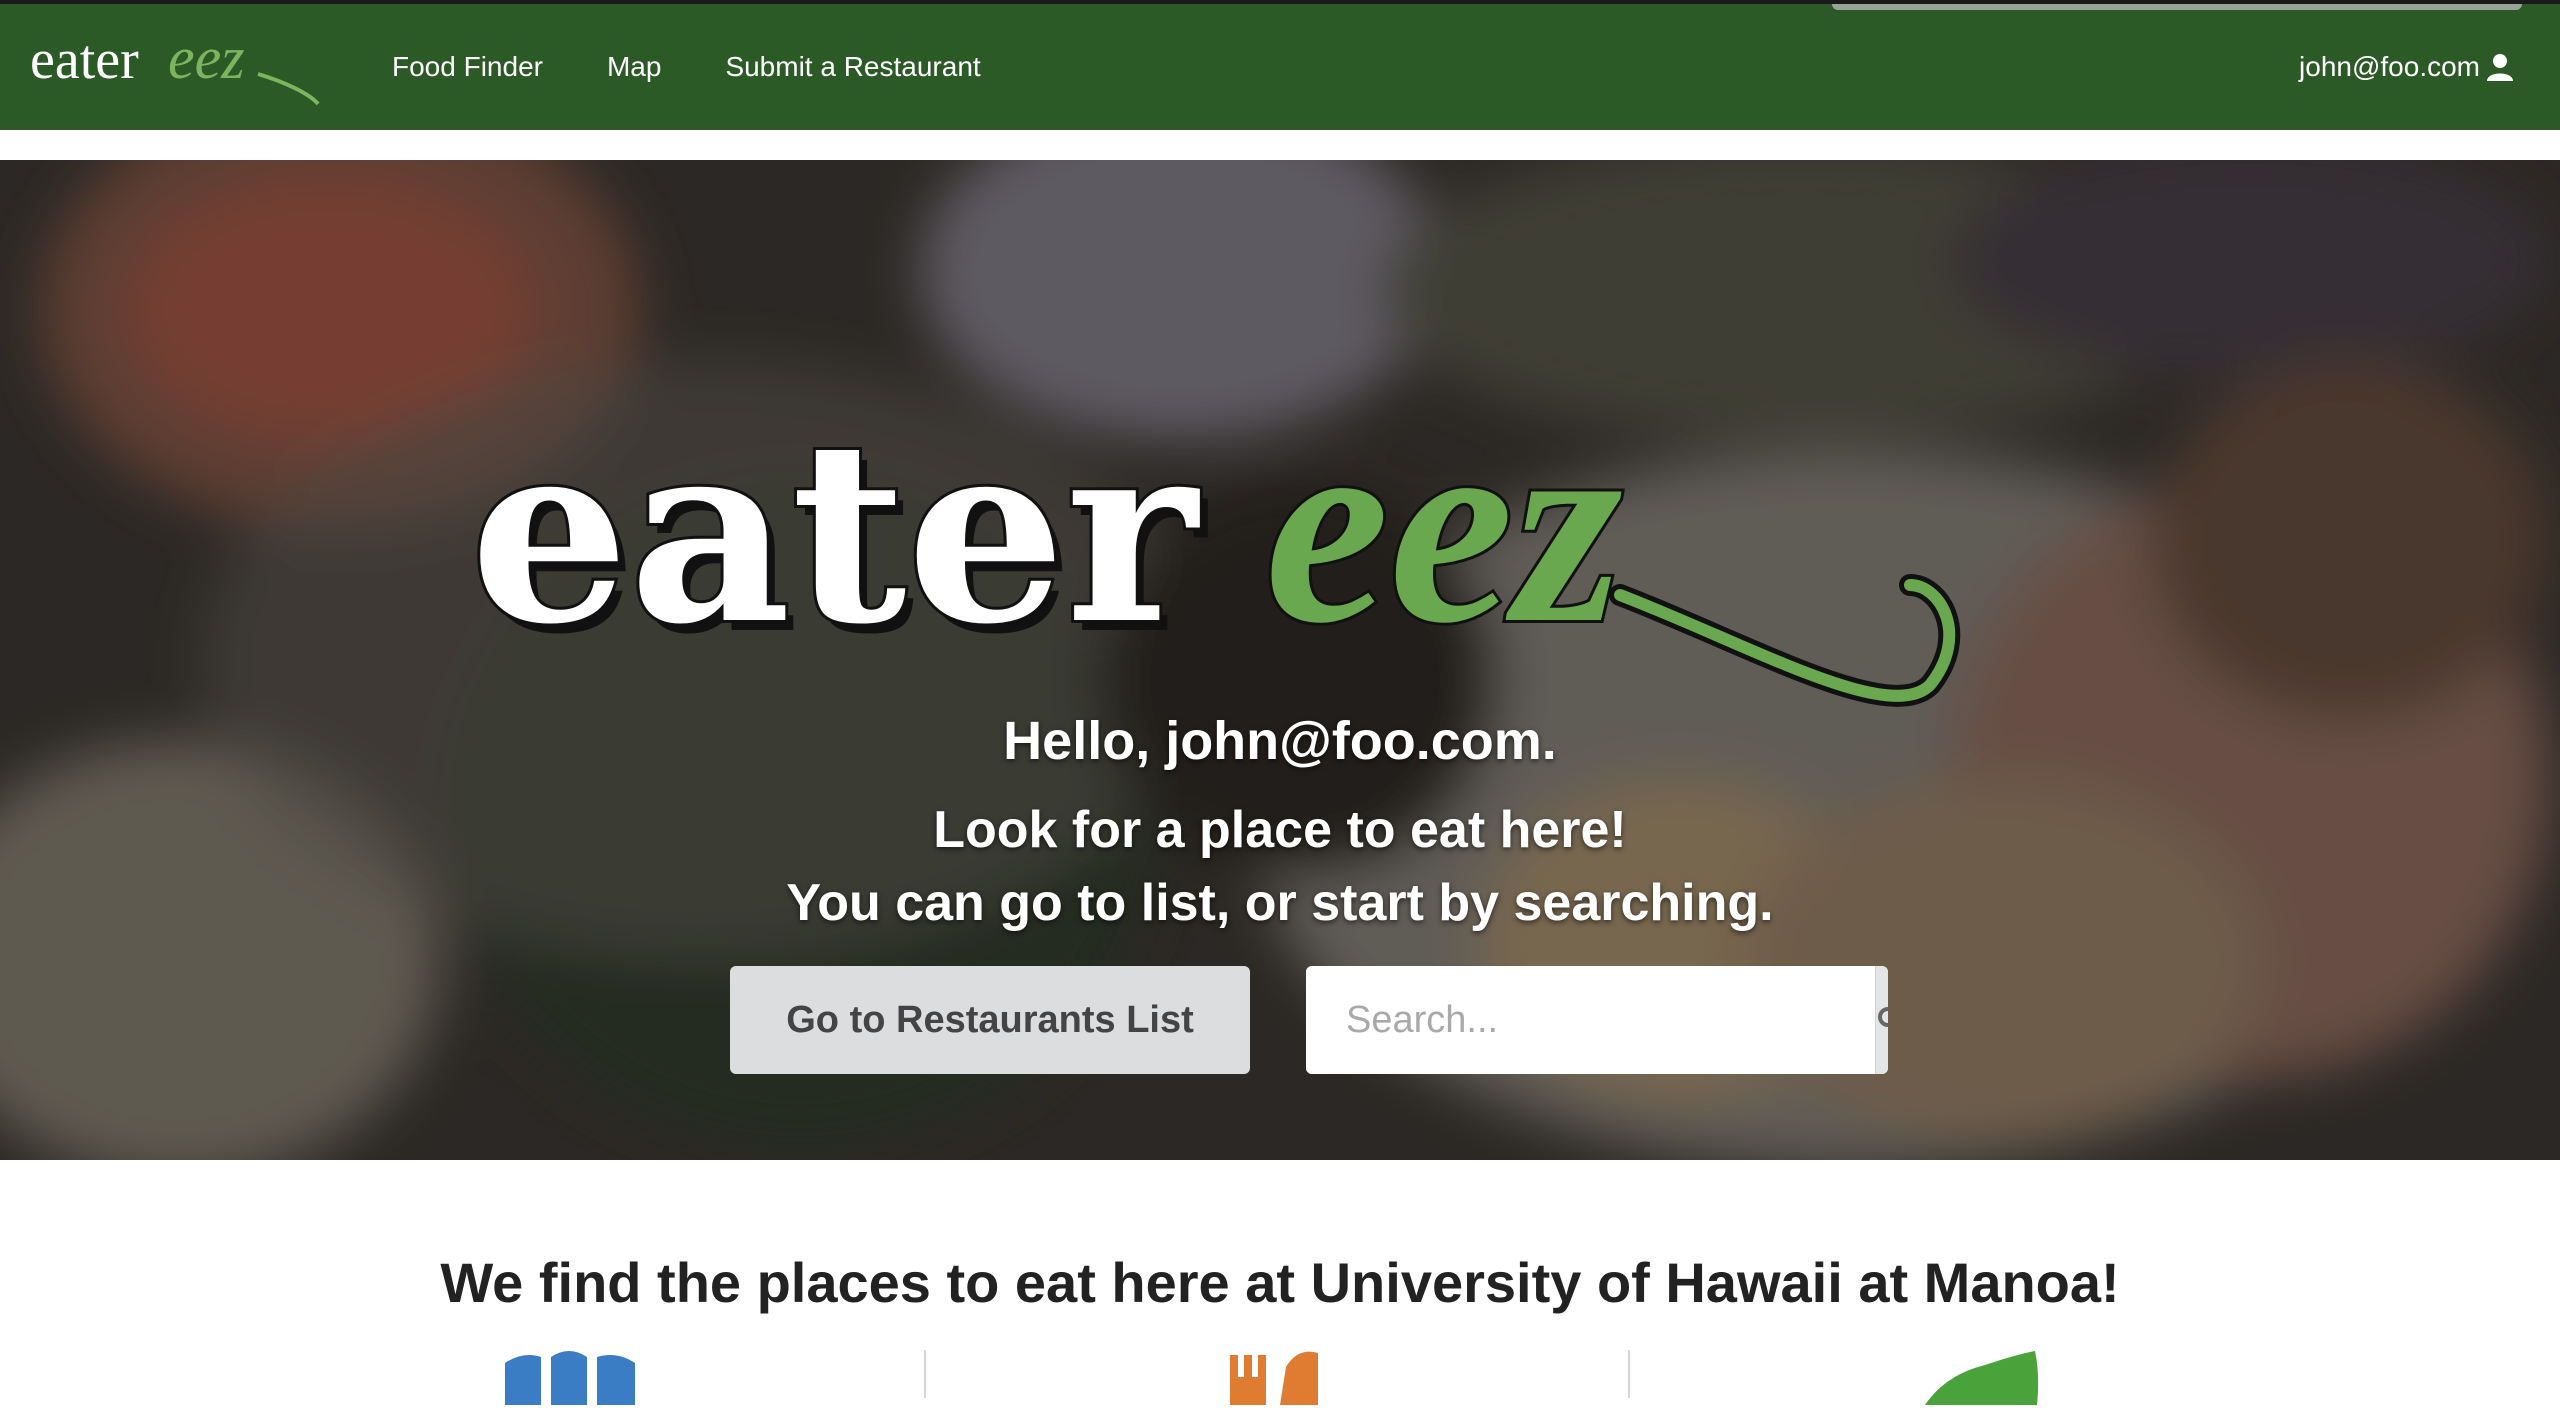 This screenshot has width=2560, height=1410. I want to click on feature-utensils, so click(1275, 1377).